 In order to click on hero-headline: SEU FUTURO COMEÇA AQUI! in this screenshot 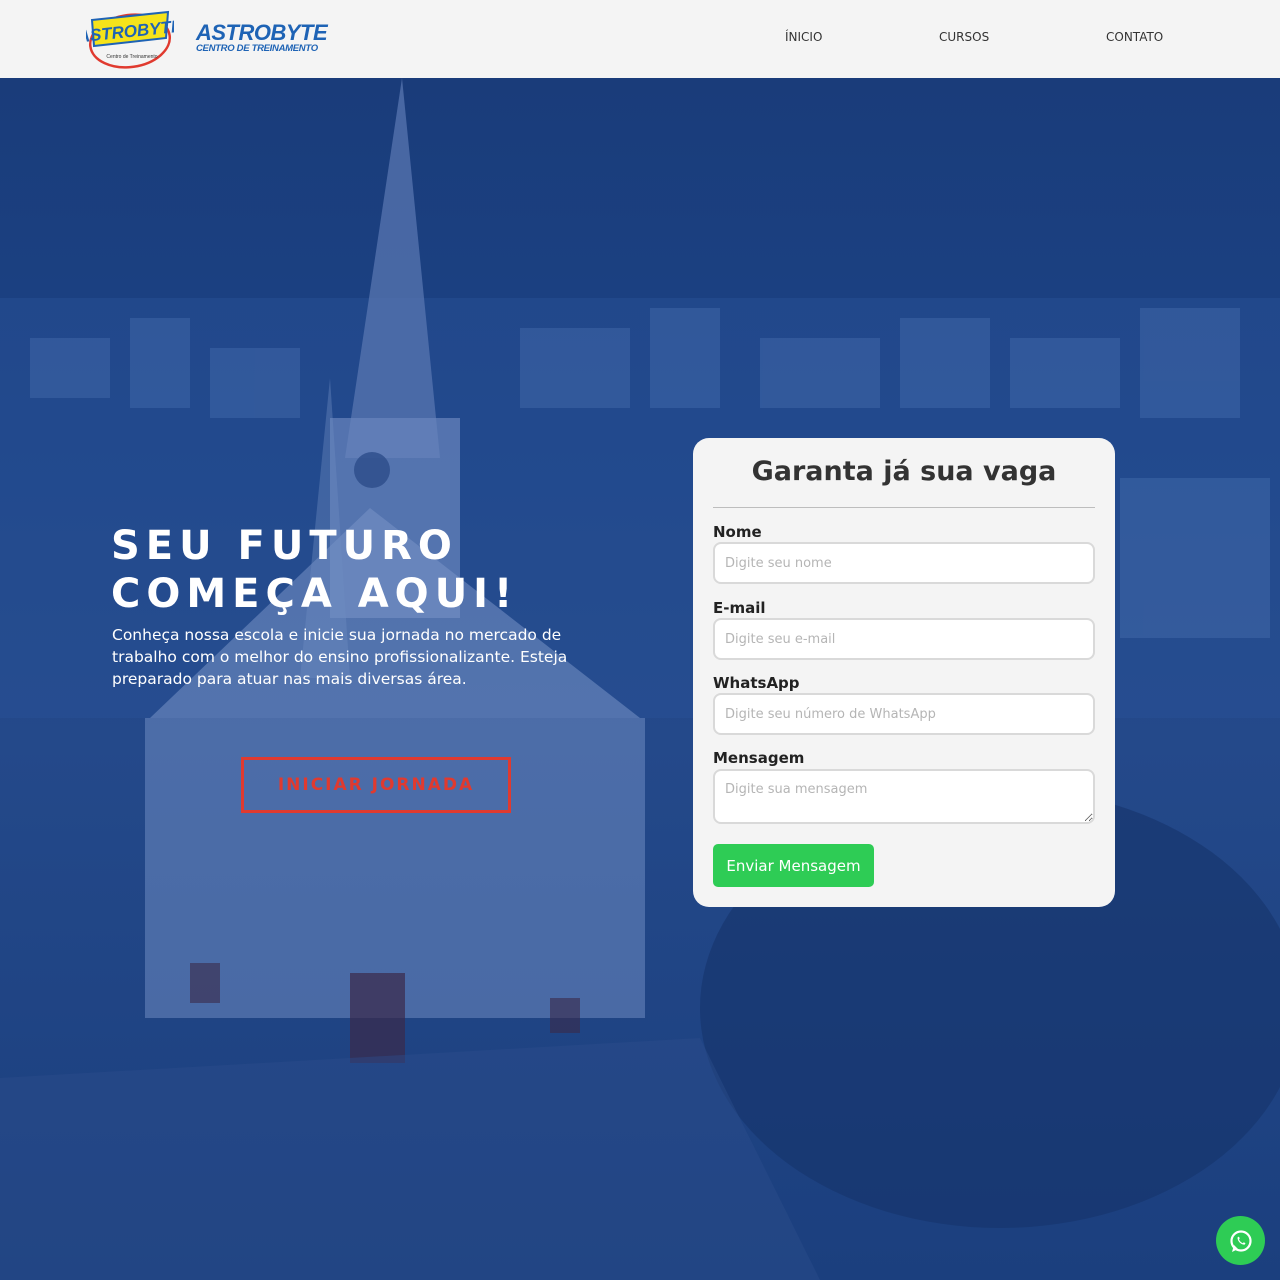, I will do `click(315, 570)`.